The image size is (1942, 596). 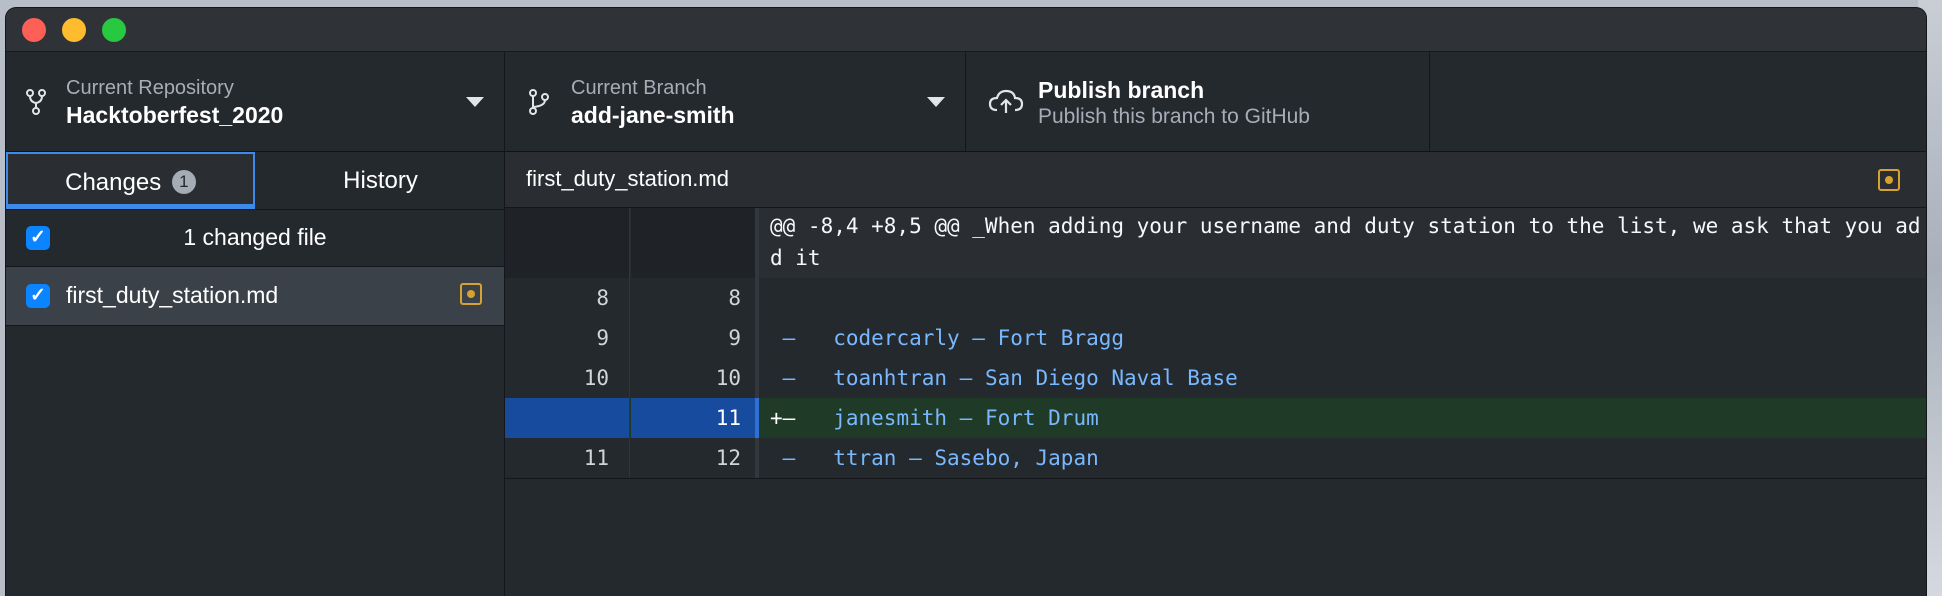 I want to click on current-repository-button: Current Repository Hacktoberfest_2020, so click(x=255, y=101).